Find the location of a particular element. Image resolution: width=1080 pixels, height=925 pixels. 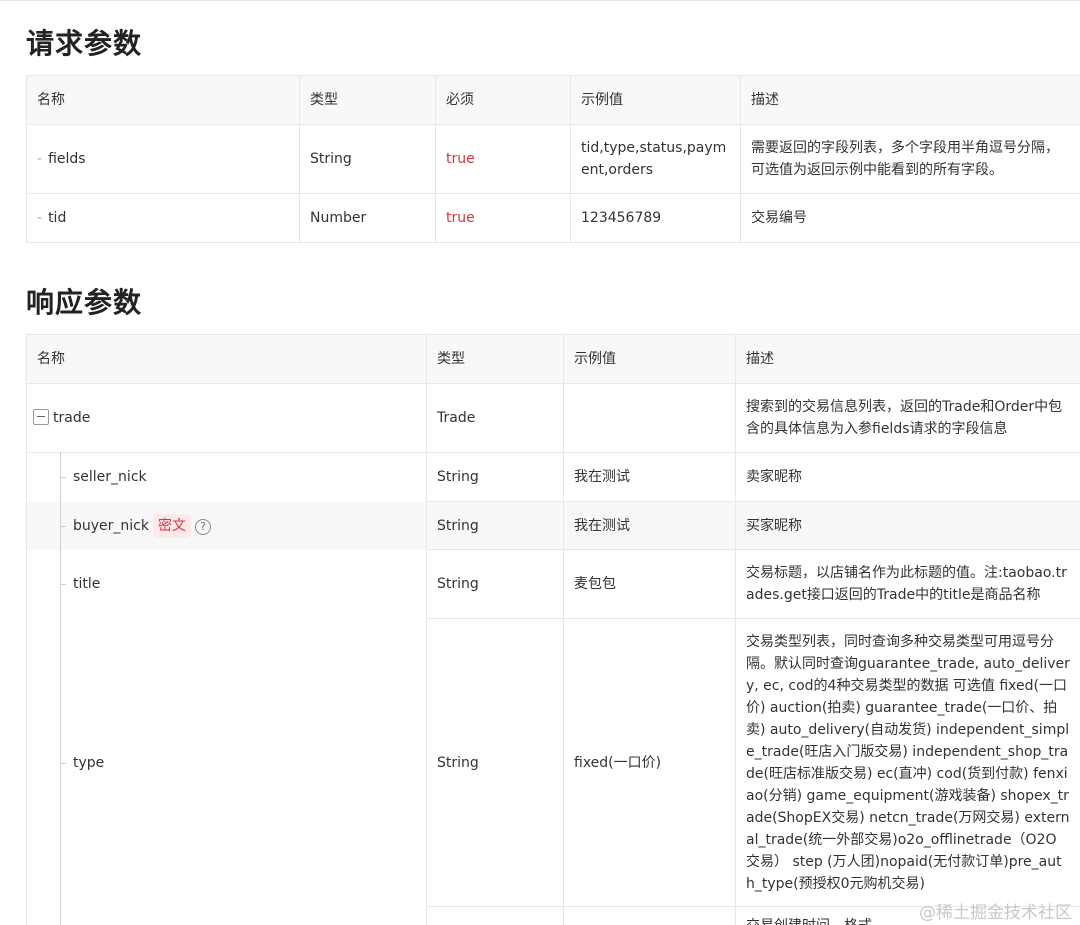

request-header-row: 名称 类型 必须 示例值 描述 is located at coordinates (553, 100).